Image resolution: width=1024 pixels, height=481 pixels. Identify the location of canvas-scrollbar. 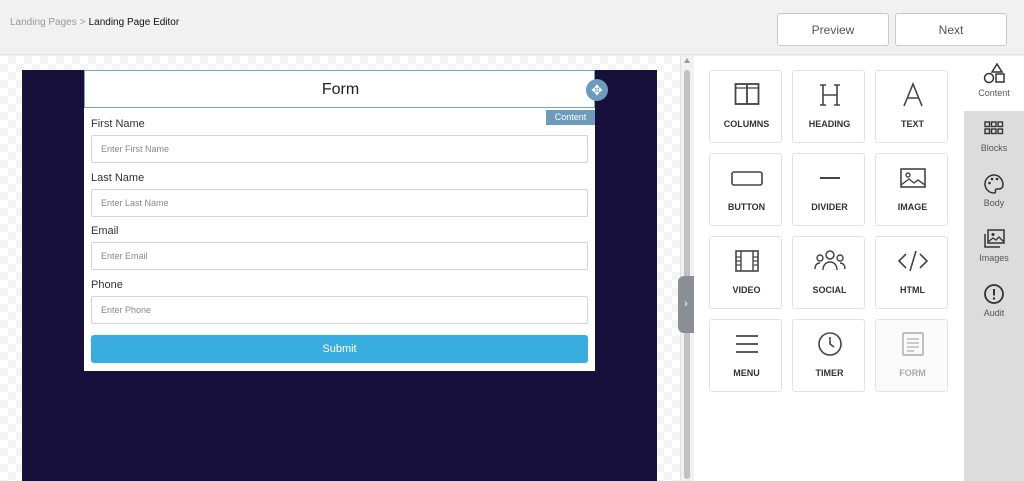
(686, 268).